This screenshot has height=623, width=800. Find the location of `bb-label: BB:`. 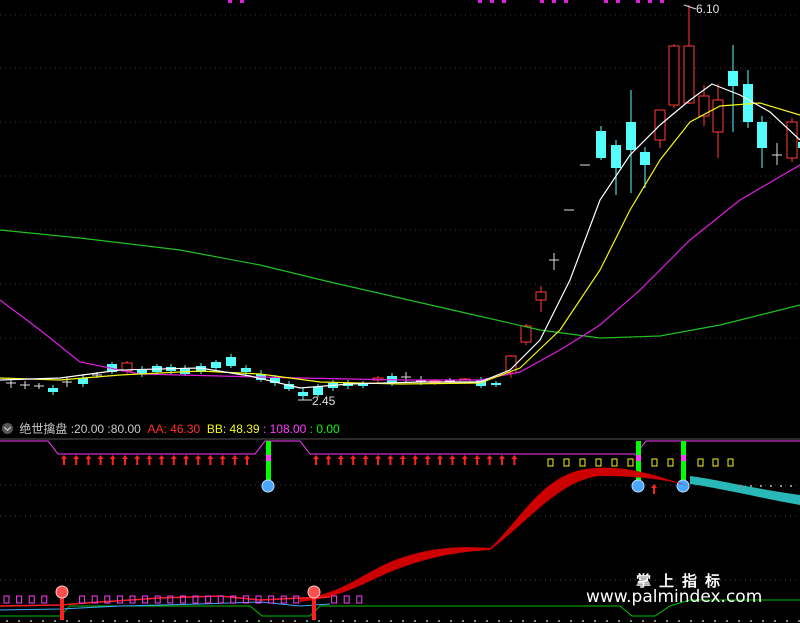

bb-label: BB: is located at coordinates (216, 429).